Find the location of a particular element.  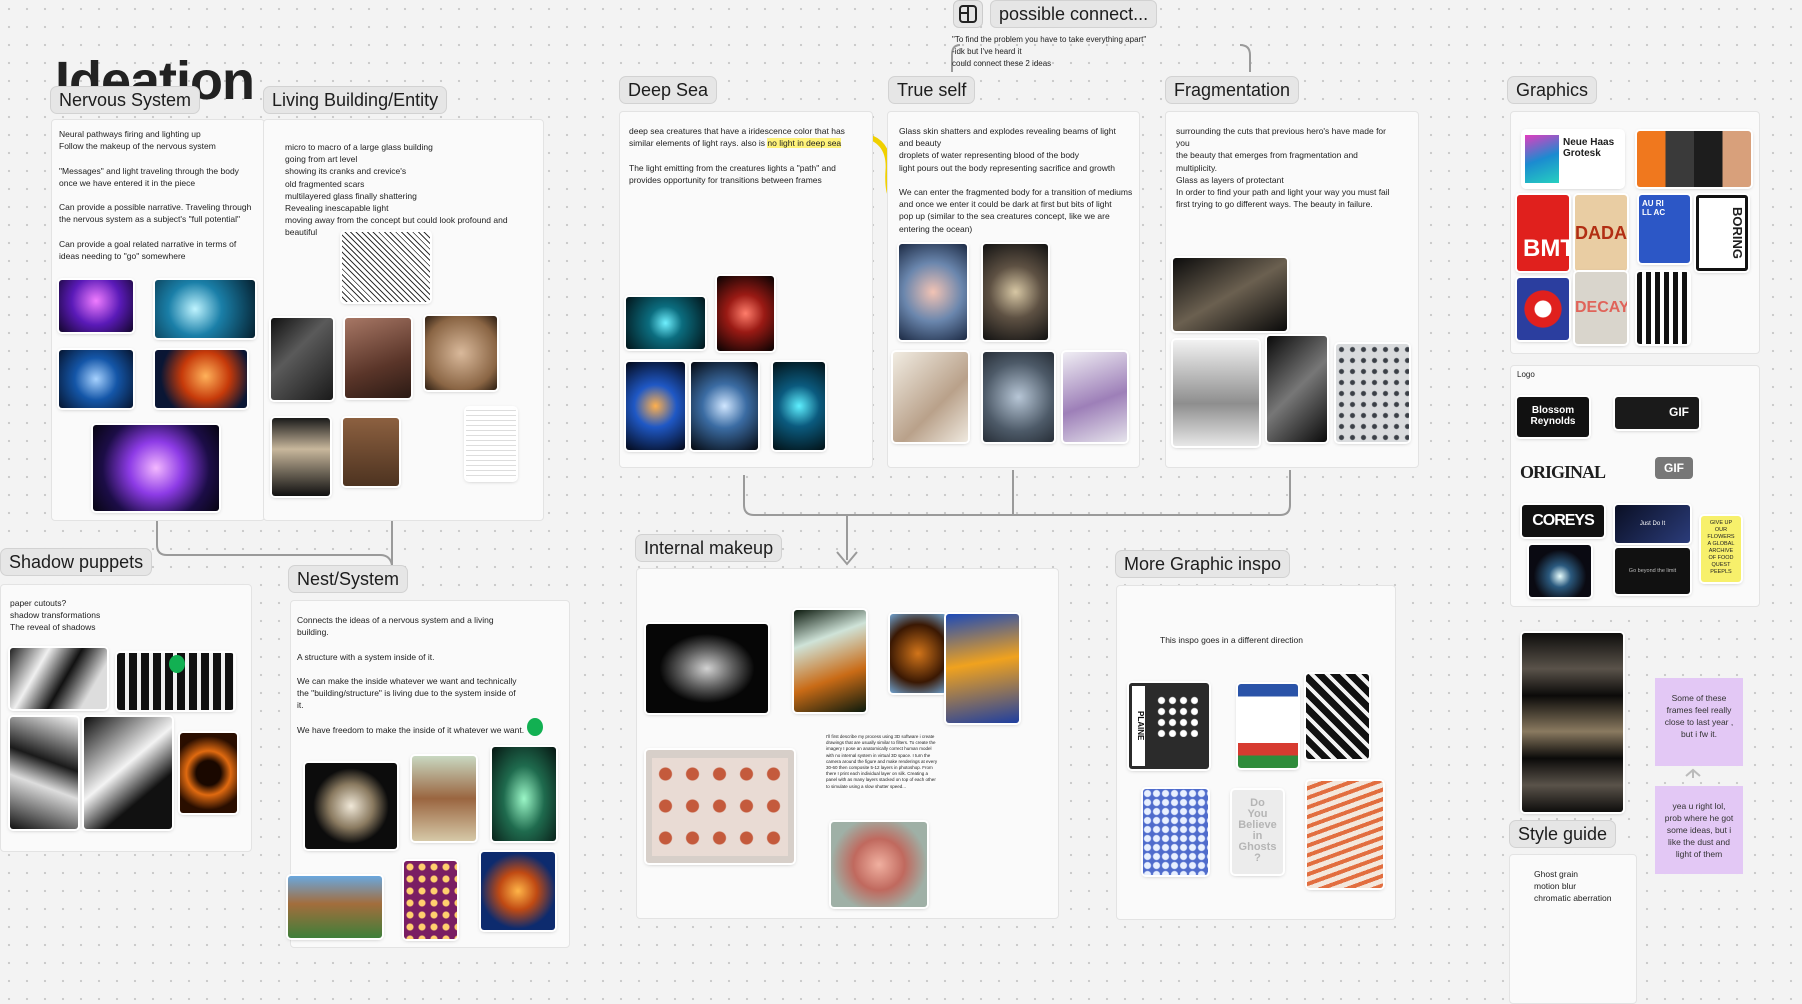

internal-makeup-label: Internal makeup is located at coordinates (709, 548).